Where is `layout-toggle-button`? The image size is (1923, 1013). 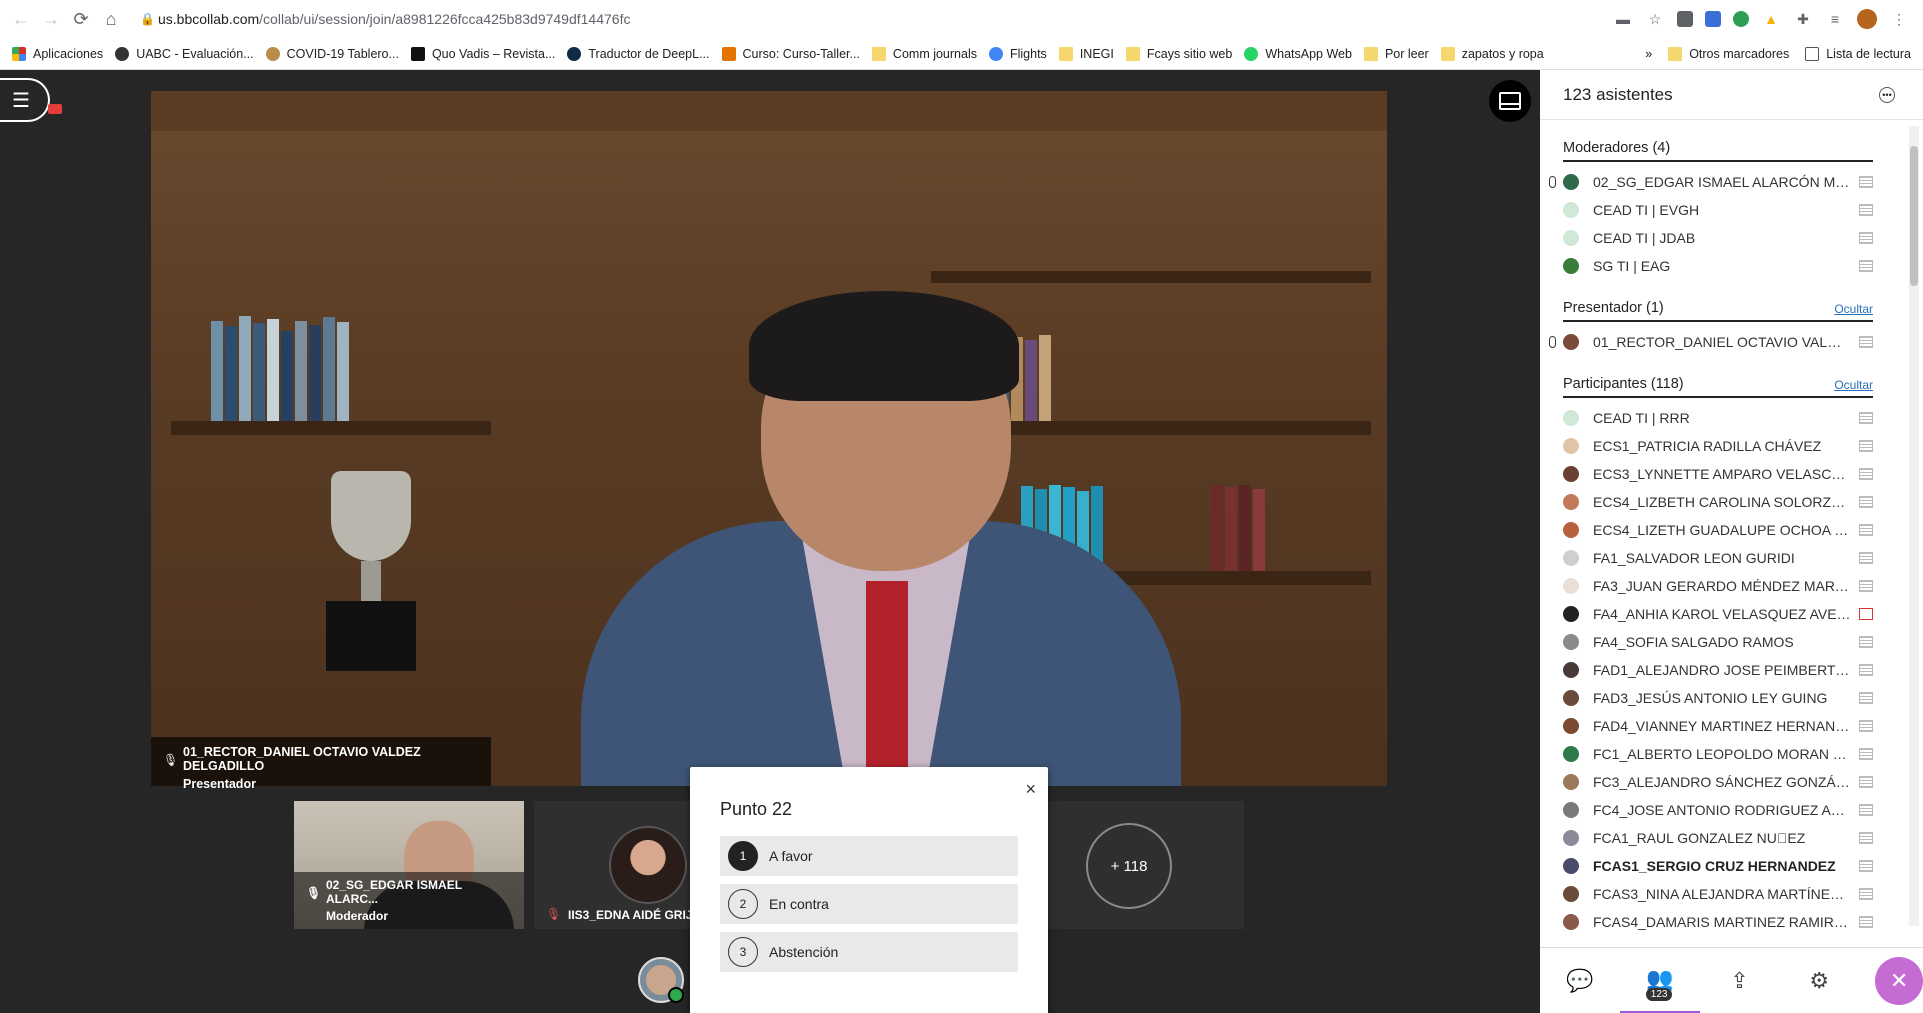 layout-toggle-button is located at coordinates (1510, 101).